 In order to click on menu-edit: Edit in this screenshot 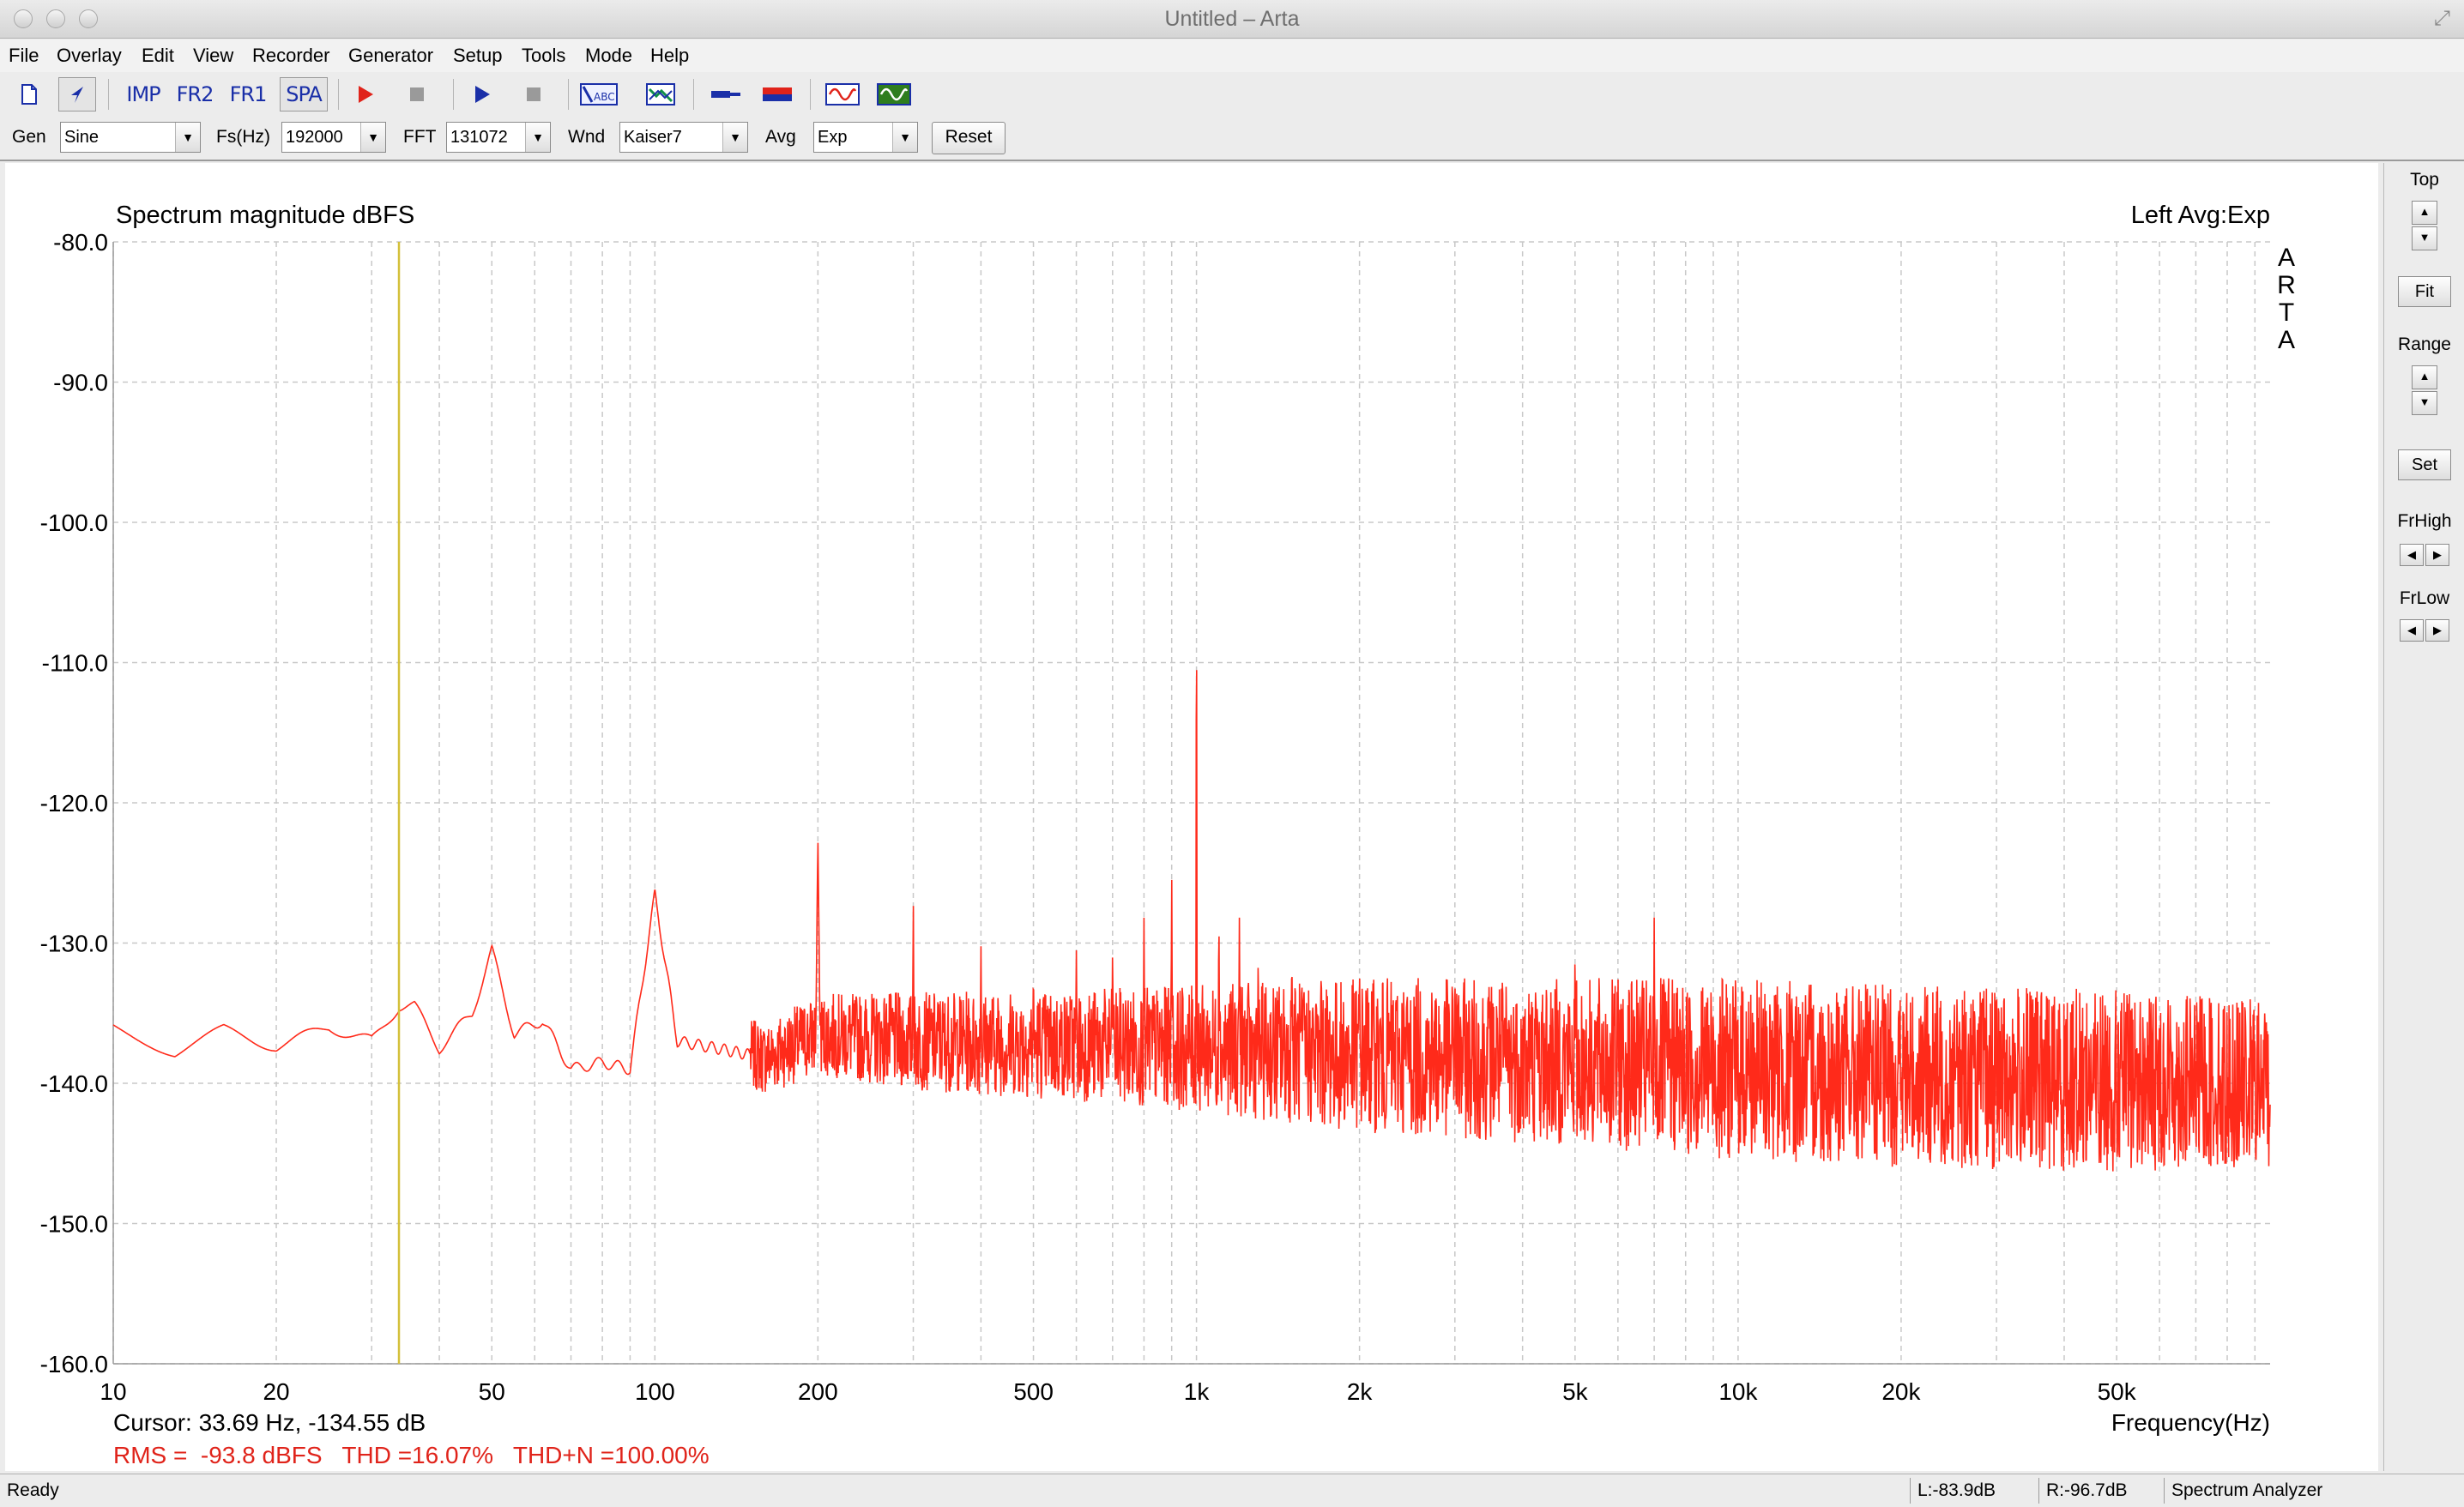, I will do `click(158, 56)`.